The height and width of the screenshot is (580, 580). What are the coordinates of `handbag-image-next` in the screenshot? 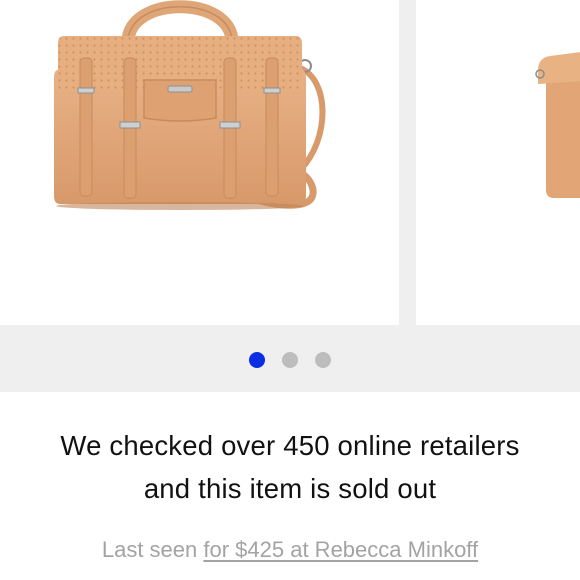 It's located at (557, 125).